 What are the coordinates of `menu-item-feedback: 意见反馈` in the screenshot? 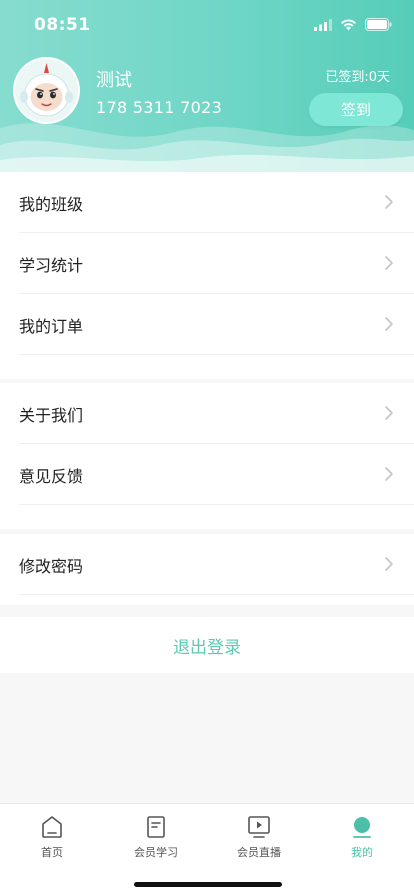 It's located at (207, 474).